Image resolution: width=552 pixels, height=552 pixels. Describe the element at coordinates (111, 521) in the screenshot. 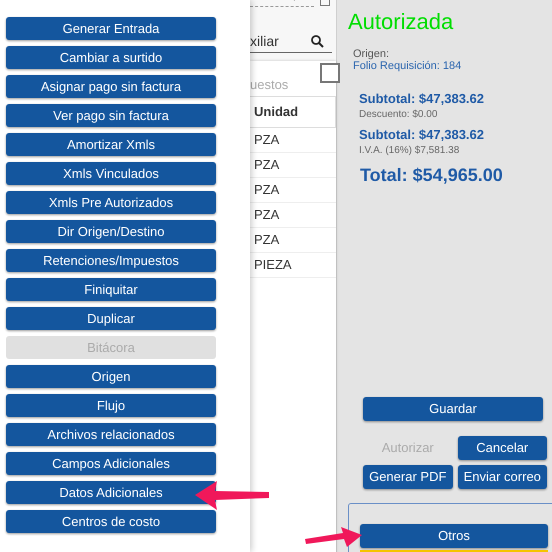

I see `menu-button: Centros de costo` at that location.